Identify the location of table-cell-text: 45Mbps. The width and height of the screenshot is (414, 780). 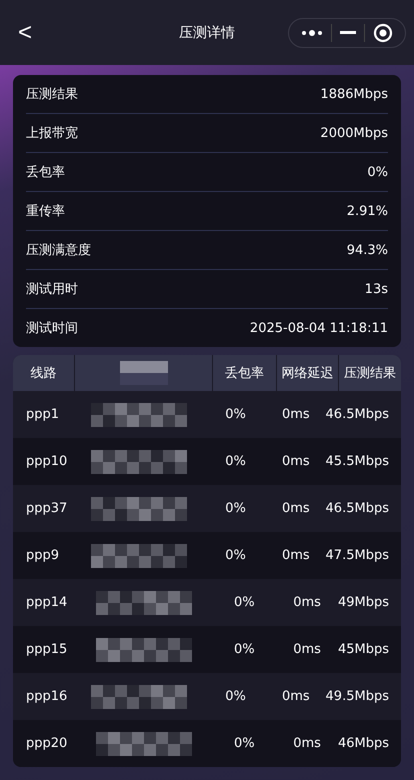
(364, 649).